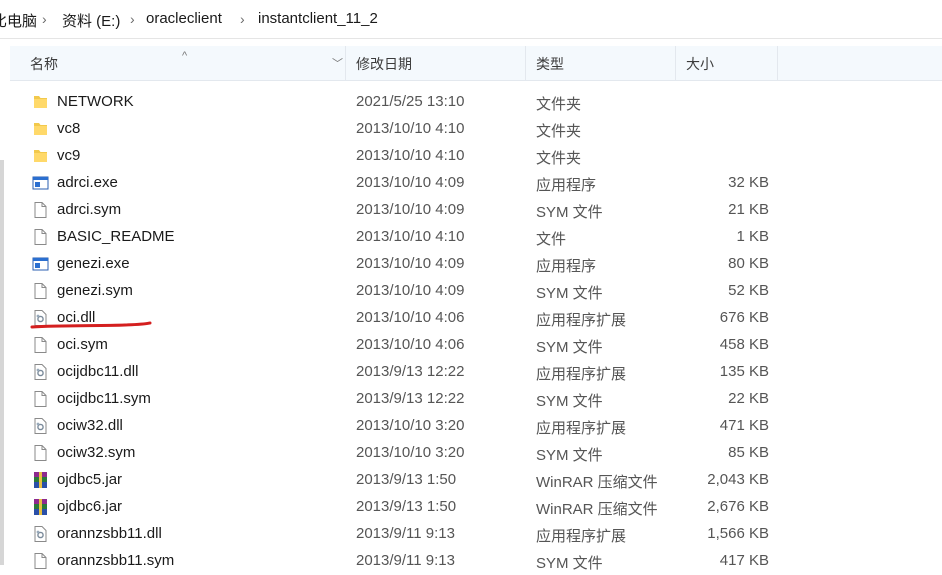  What do you see at coordinates (109, 533) in the screenshot?
I see `file-name: orannzsbb11.dll` at bounding box center [109, 533].